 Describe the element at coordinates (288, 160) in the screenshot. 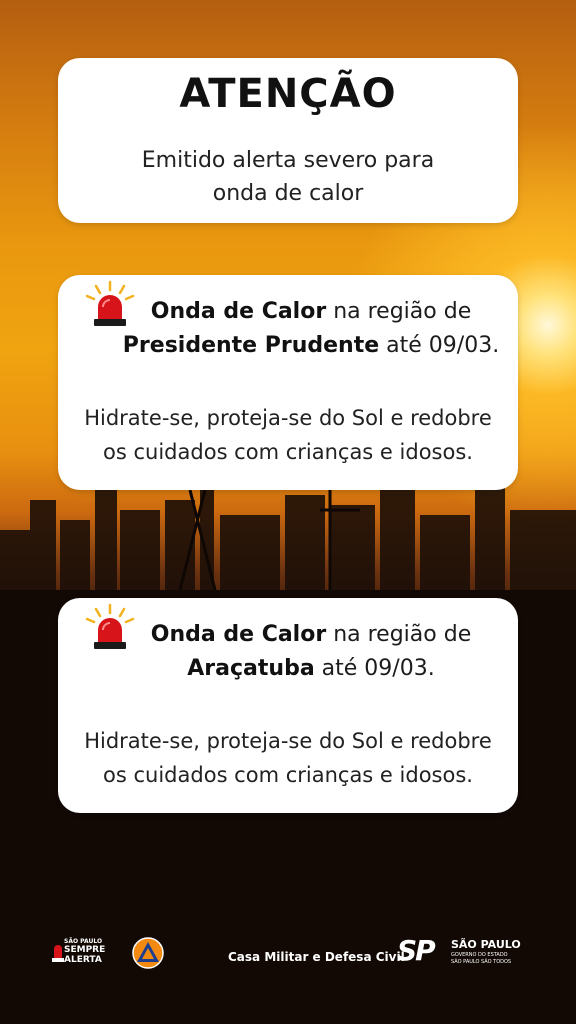

I see `subtitle-line-1: Emitido alerta severo para` at that location.